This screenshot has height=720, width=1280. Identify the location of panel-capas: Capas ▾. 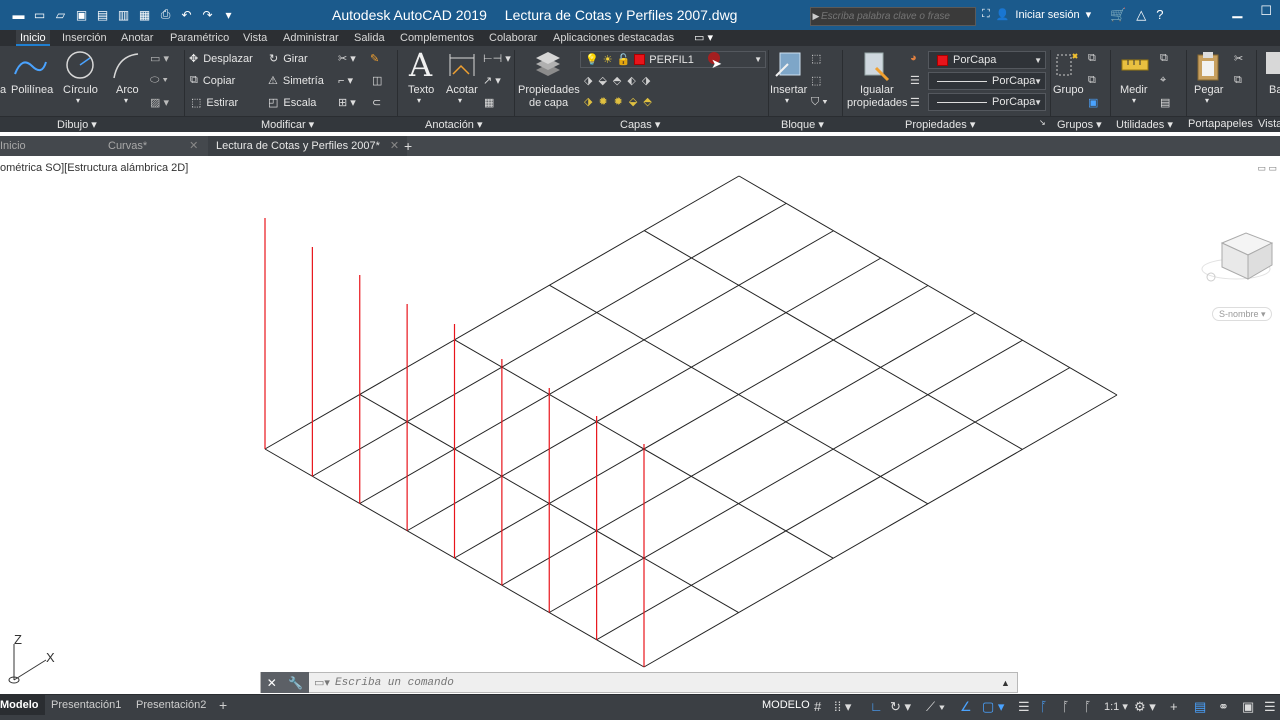
(640, 124).